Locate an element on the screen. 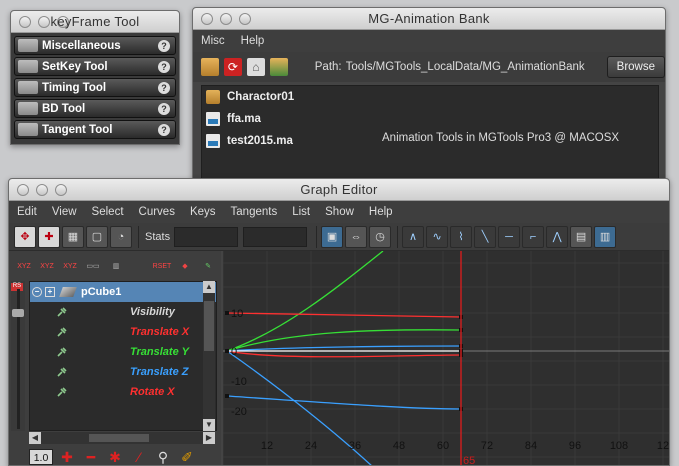  zoom-slider: RS is located at coordinates (18, 356).